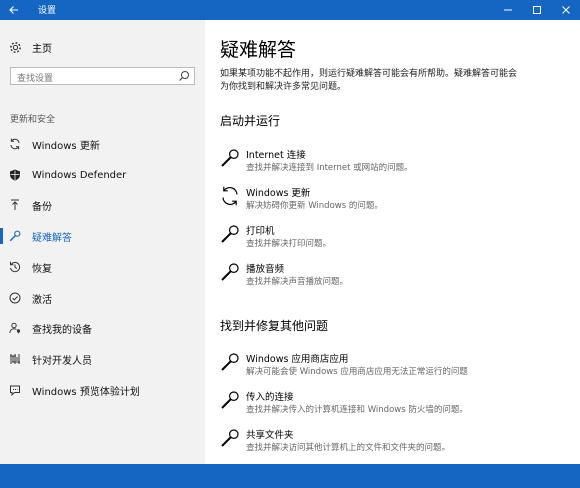  I want to click on sidebar-item-label: 恢复, so click(42, 269).